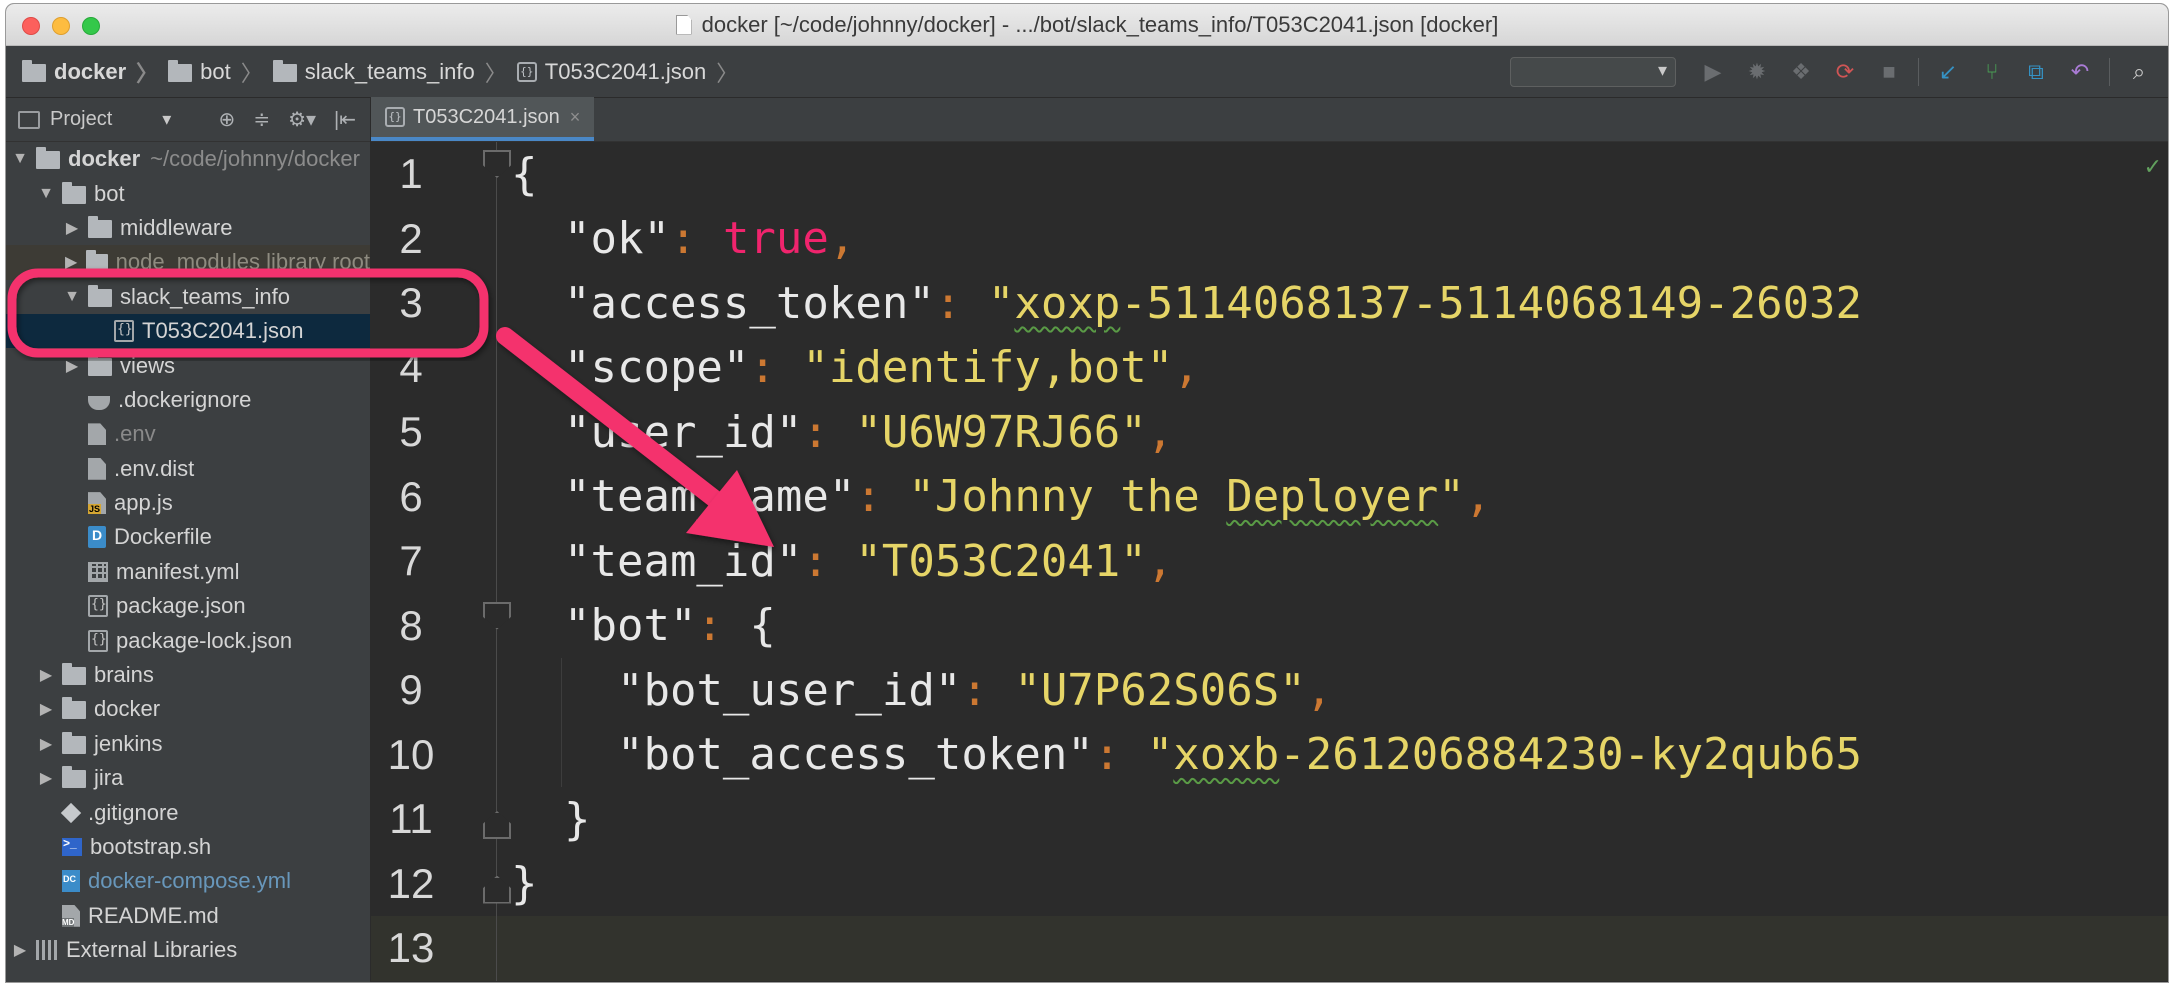  Describe the element at coordinates (1269, 883) in the screenshot. I see `code-line: 12}` at that location.